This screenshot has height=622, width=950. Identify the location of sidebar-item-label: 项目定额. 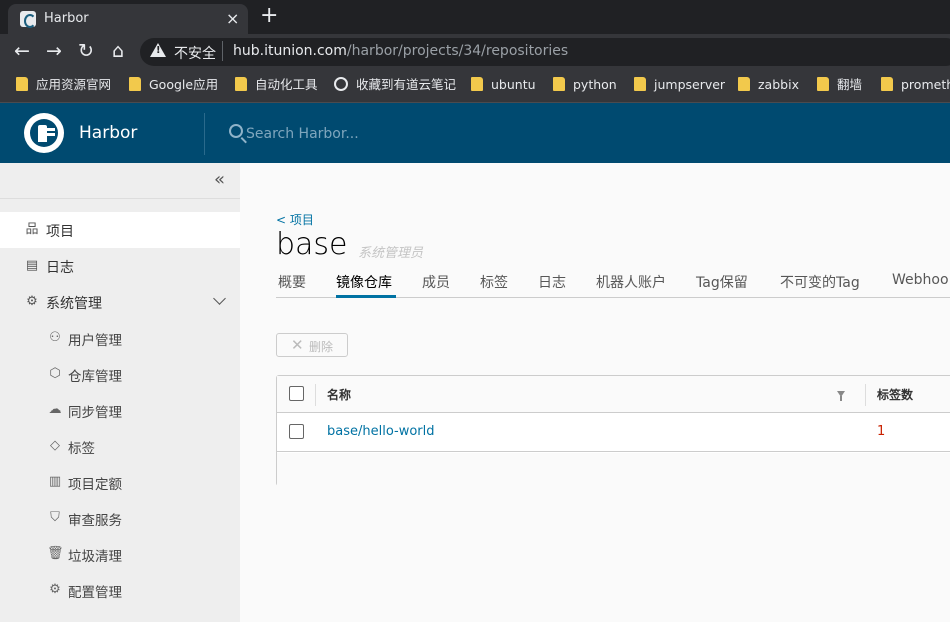
(95, 485).